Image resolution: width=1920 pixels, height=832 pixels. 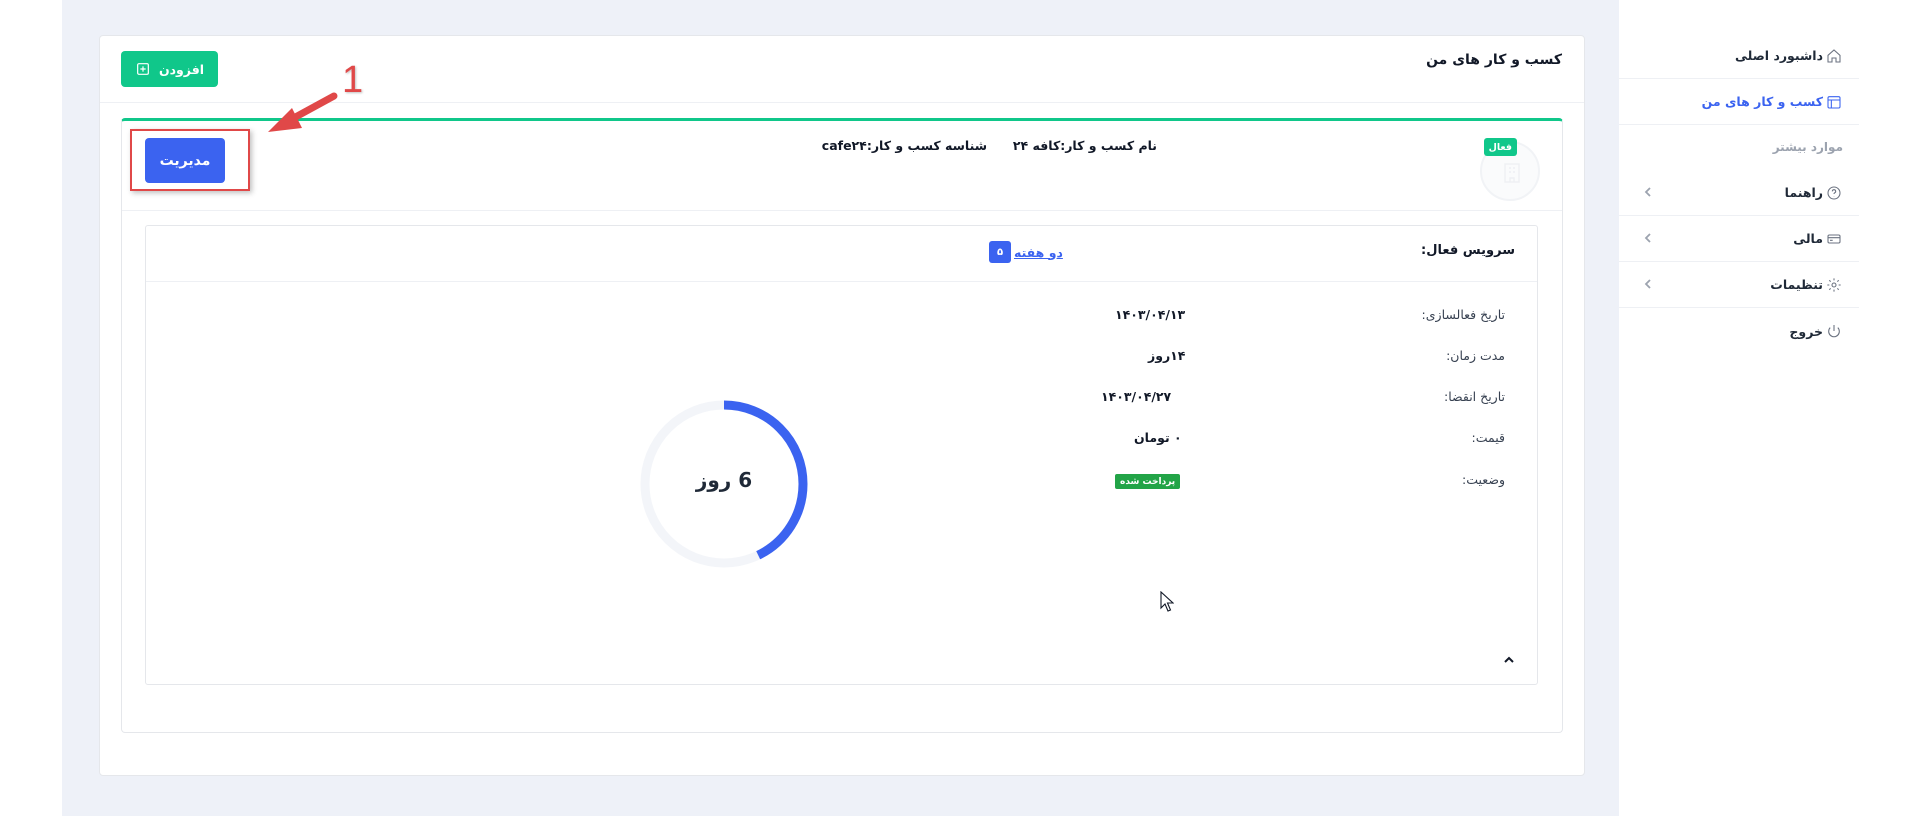 I want to click on duration-value: ۱۴روز, so click(x=1167, y=355).